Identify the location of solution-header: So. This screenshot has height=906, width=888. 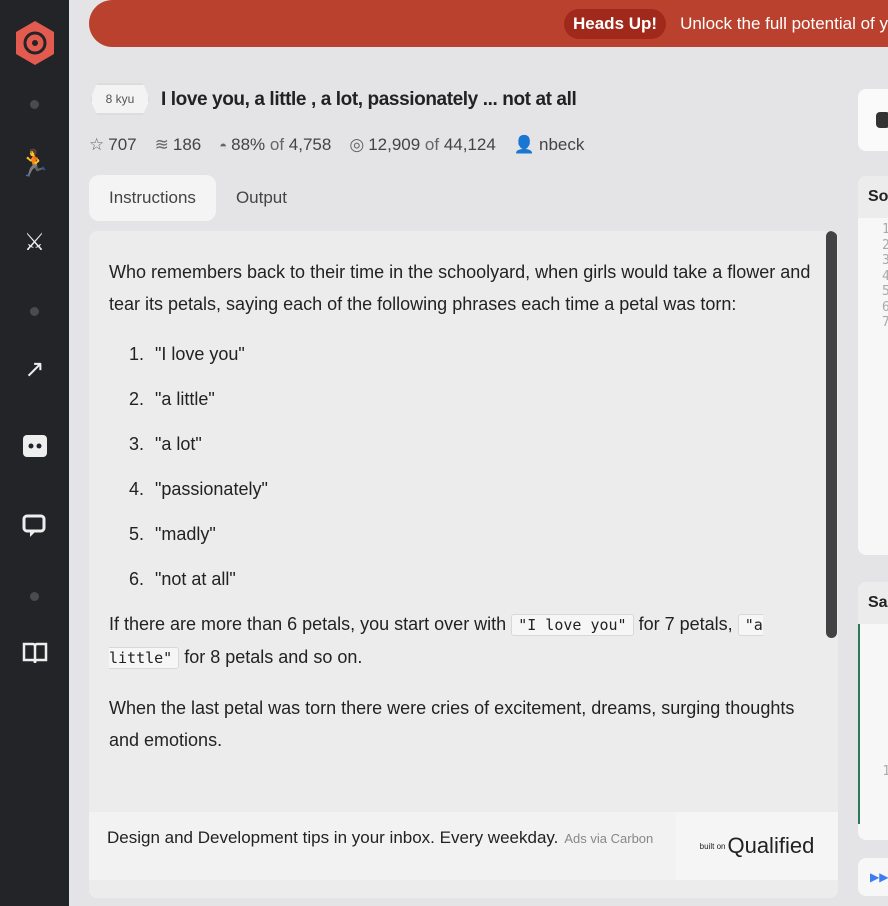
(873, 197).